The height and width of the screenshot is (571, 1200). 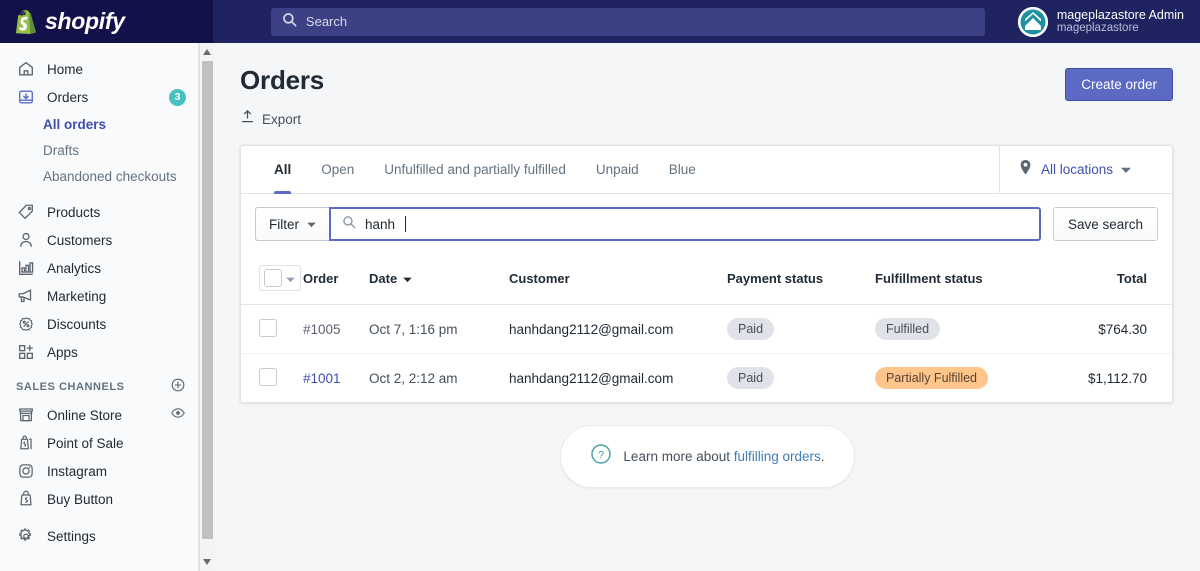 I want to click on sidebar-subitem-label: Abandoned checkouts, so click(x=110, y=176).